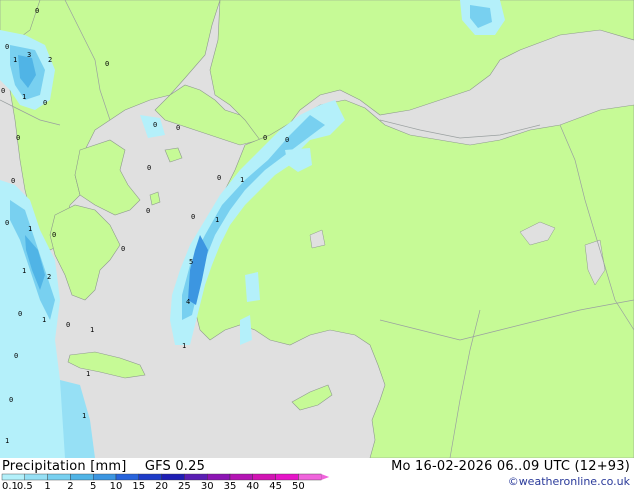 The width and height of the screenshot is (634, 490). I want to click on color-scale: 0.10.5 1 2 5 10 15 20 25 30 35 40 45 50, so click(165, 481).